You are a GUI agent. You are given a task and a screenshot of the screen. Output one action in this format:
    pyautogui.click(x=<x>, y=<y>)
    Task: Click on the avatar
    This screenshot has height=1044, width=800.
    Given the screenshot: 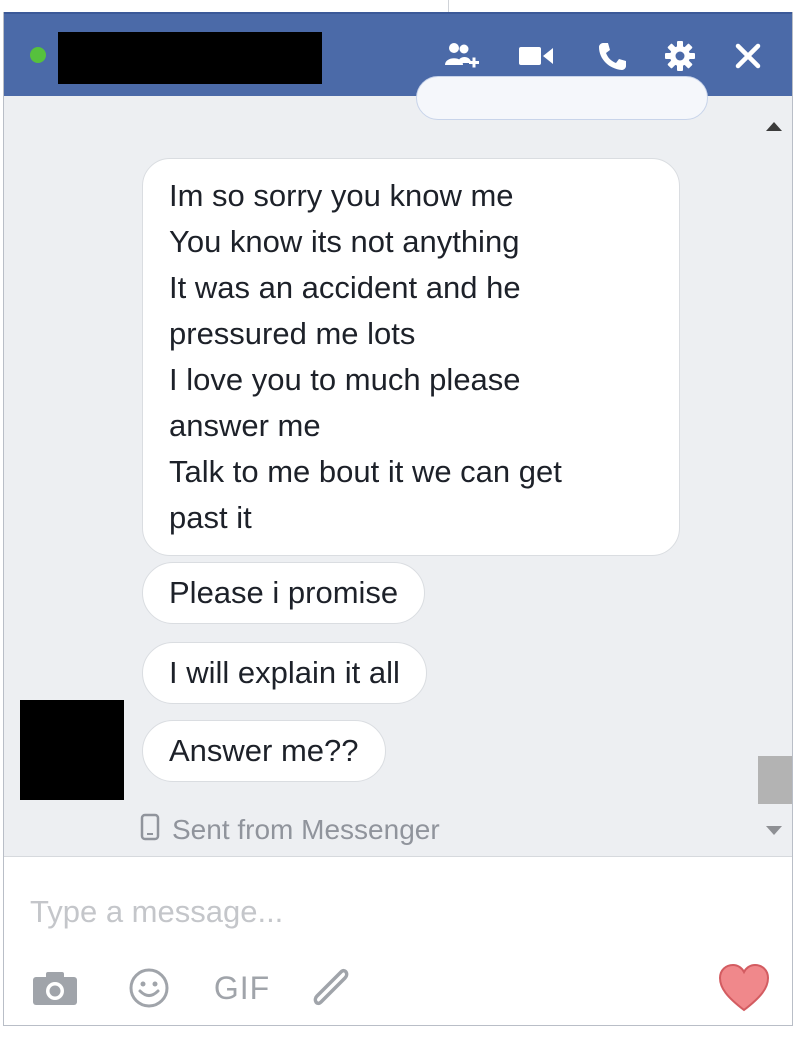 What is the action you would take?
    pyautogui.click(x=72, y=750)
    